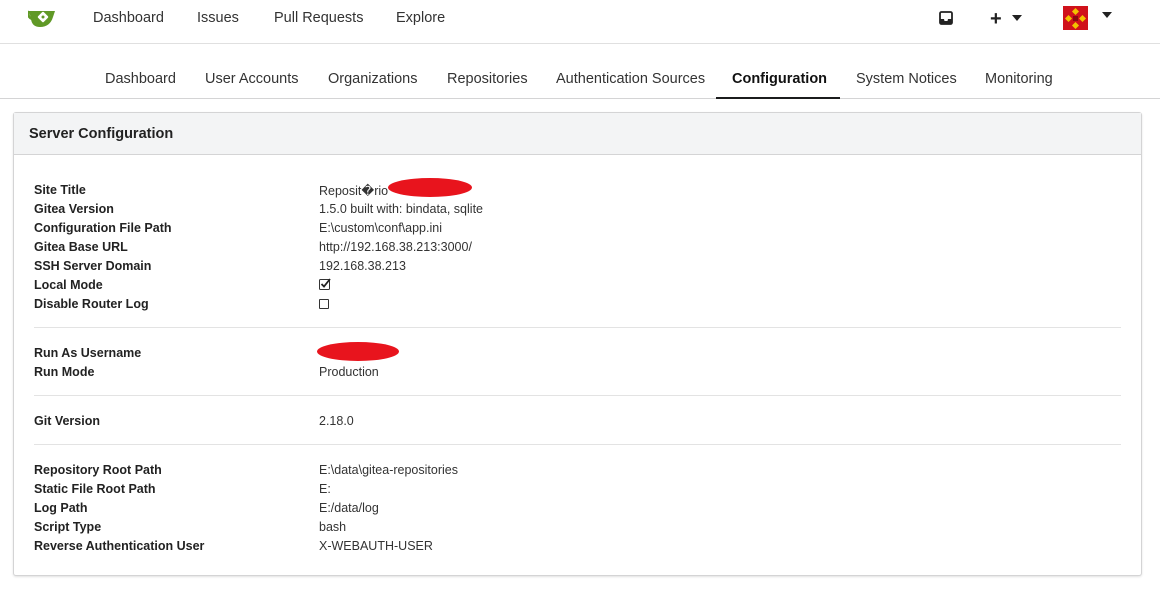  Describe the element at coordinates (388, 470) in the screenshot. I see `value-repository-root-path: E:\data\gitea-repositories` at that location.